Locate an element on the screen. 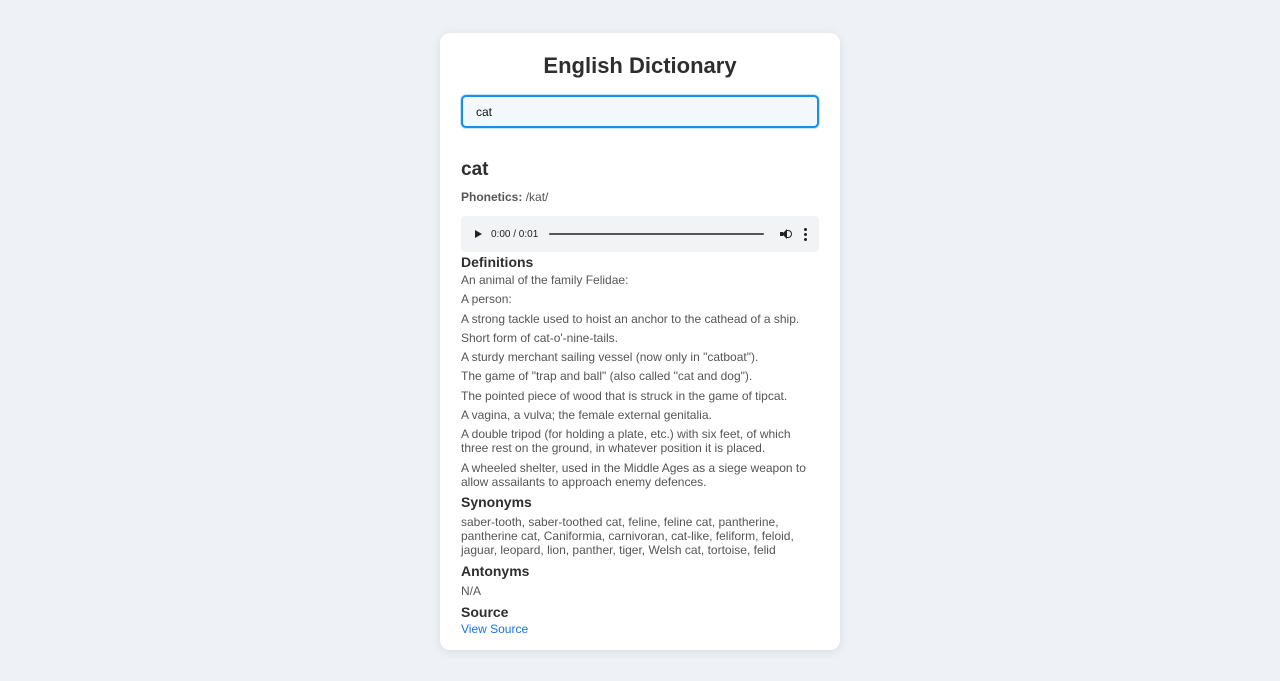  phonetics: Phonetics: /kat/ is located at coordinates (640, 197).